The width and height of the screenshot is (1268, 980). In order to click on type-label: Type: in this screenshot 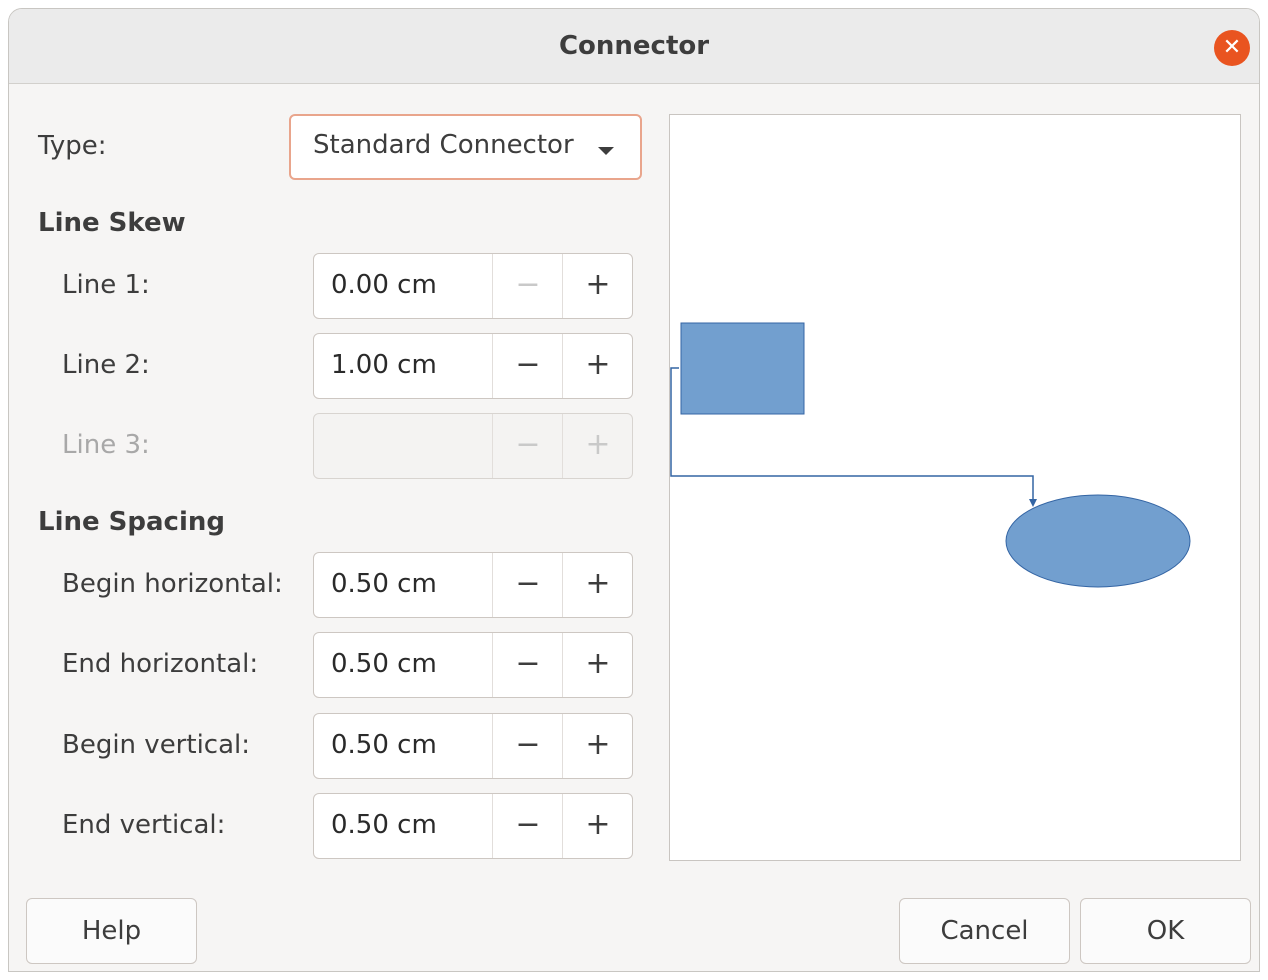, I will do `click(72, 146)`.